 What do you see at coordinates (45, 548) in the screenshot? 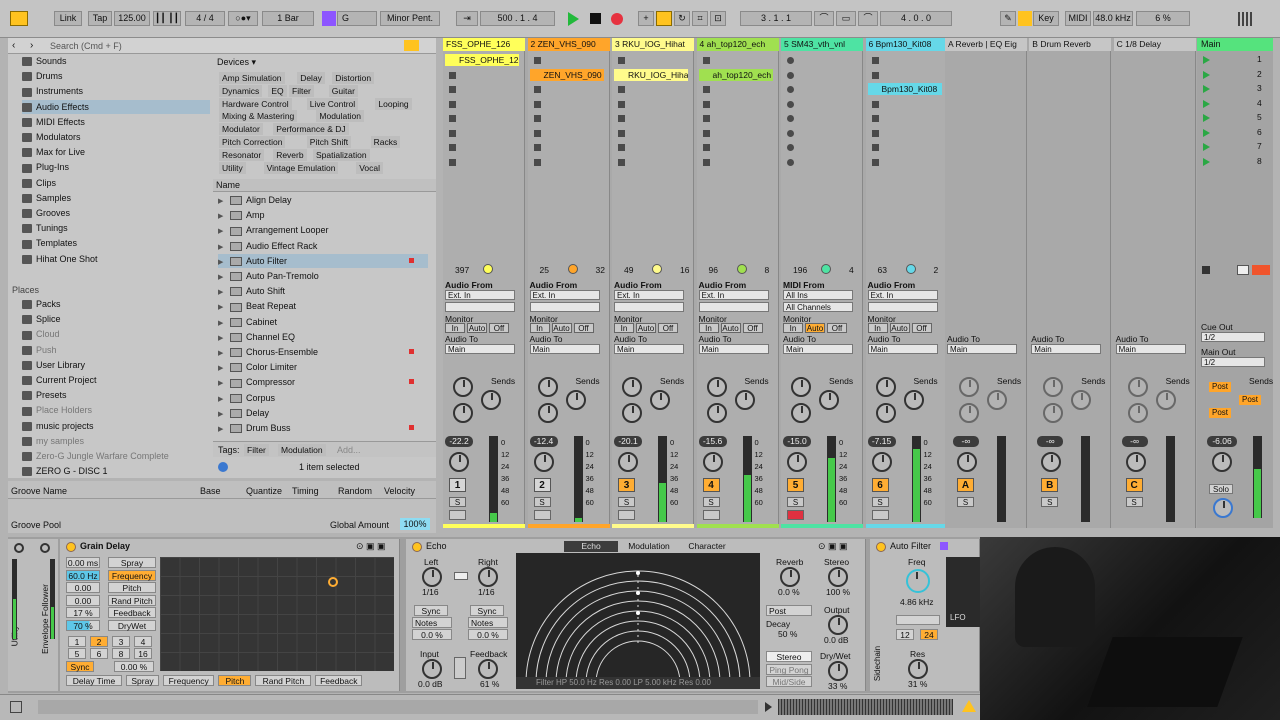
I see `envelope-follower-toggle-icon` at bounding box center [45, 548].